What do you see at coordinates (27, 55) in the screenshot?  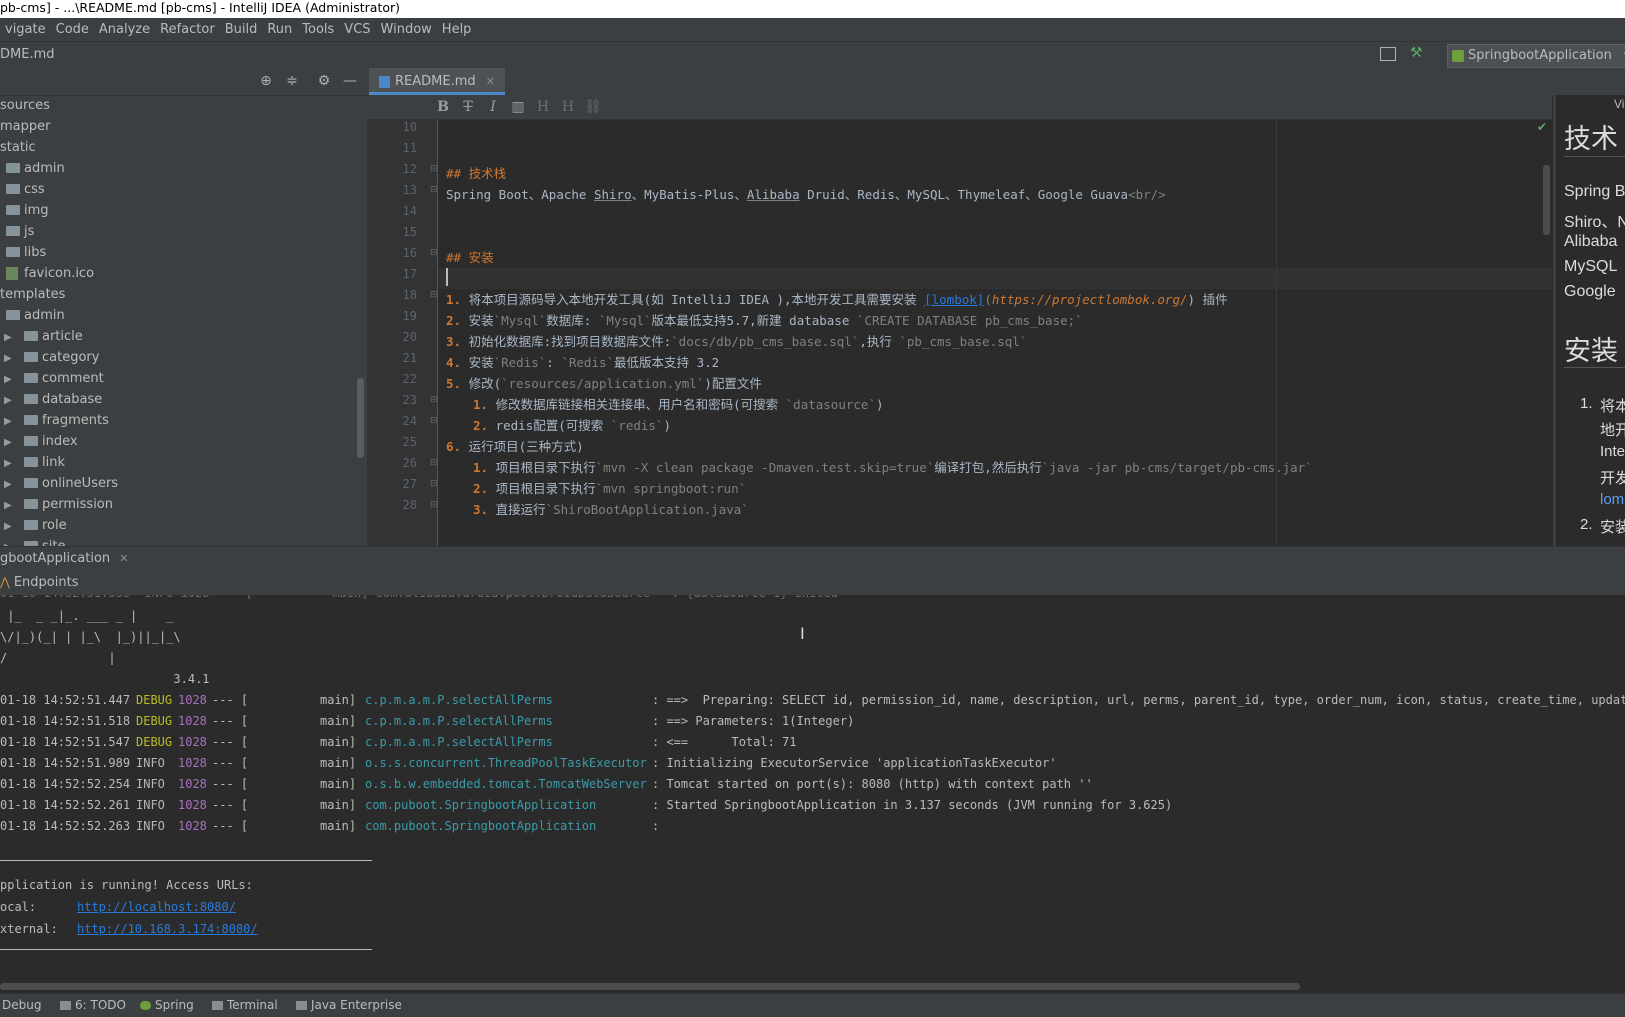 I see `breadcrumb-file: DME.md` at bounding box center [27, 55].